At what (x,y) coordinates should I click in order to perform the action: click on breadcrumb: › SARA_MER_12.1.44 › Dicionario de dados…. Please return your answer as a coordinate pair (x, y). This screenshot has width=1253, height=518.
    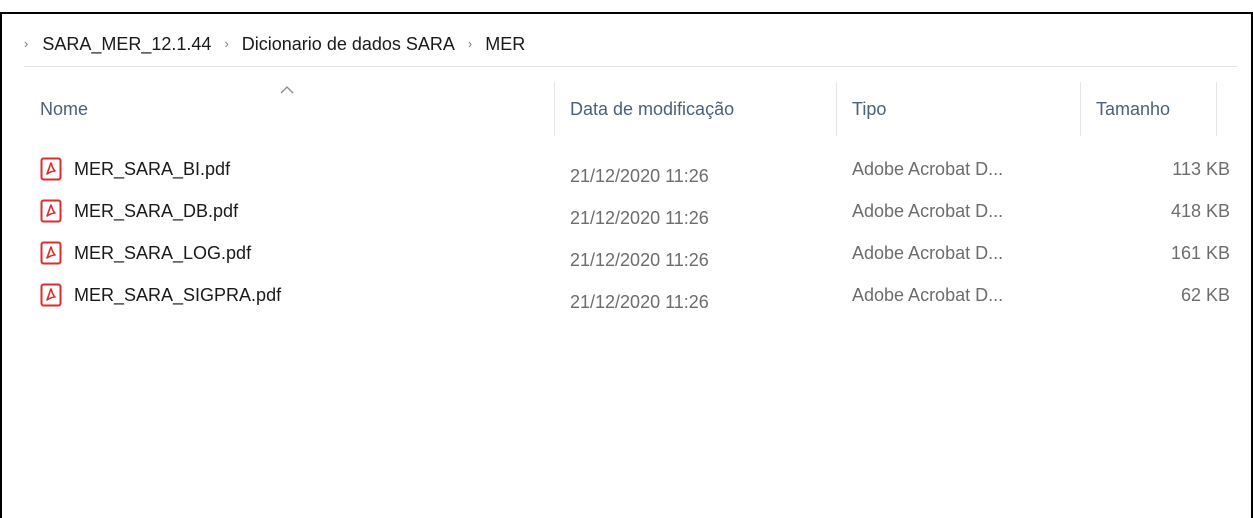
    Looking at the image, I should click on (274, 44).